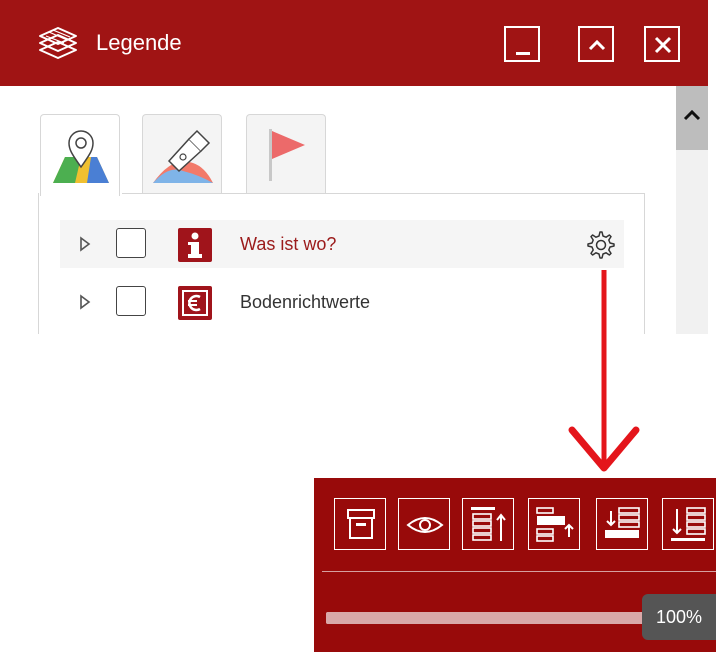 This screenshot has width=716, height=652. Describe the element at coordinates (38, 263) in the screenshot. I see `content-border-left` at that location.